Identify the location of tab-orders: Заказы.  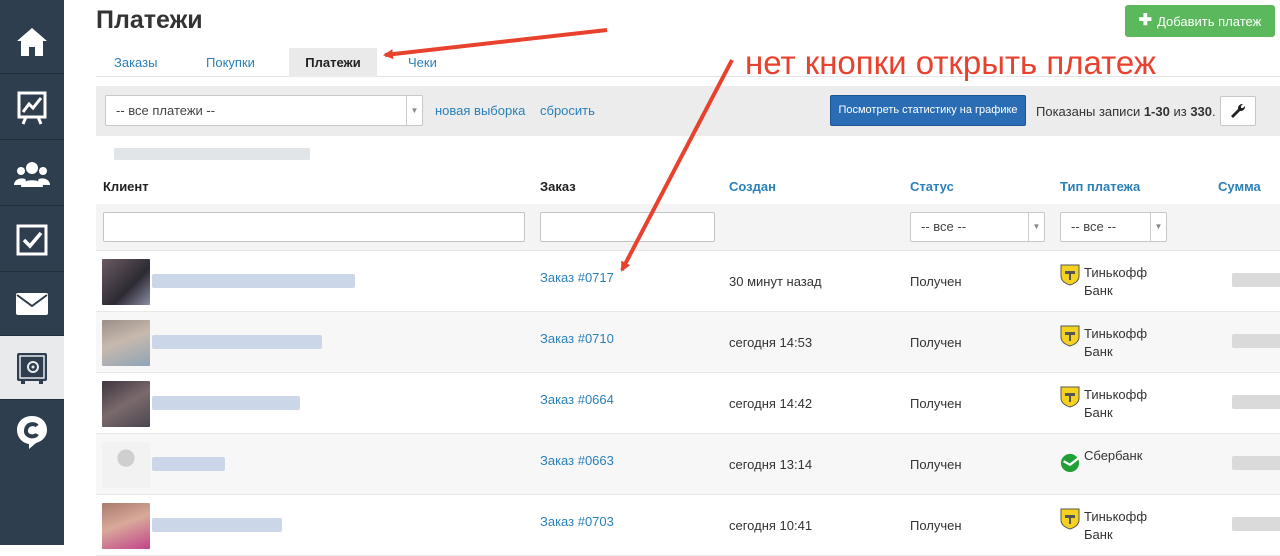
(135, 62).